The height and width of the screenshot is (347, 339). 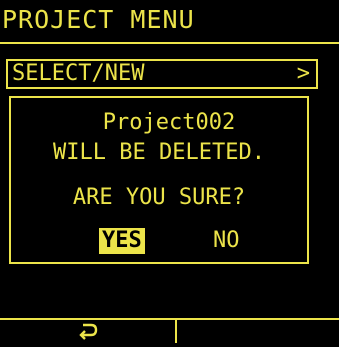 I want to click on project-name: Project002, so click(x=169, y=122).